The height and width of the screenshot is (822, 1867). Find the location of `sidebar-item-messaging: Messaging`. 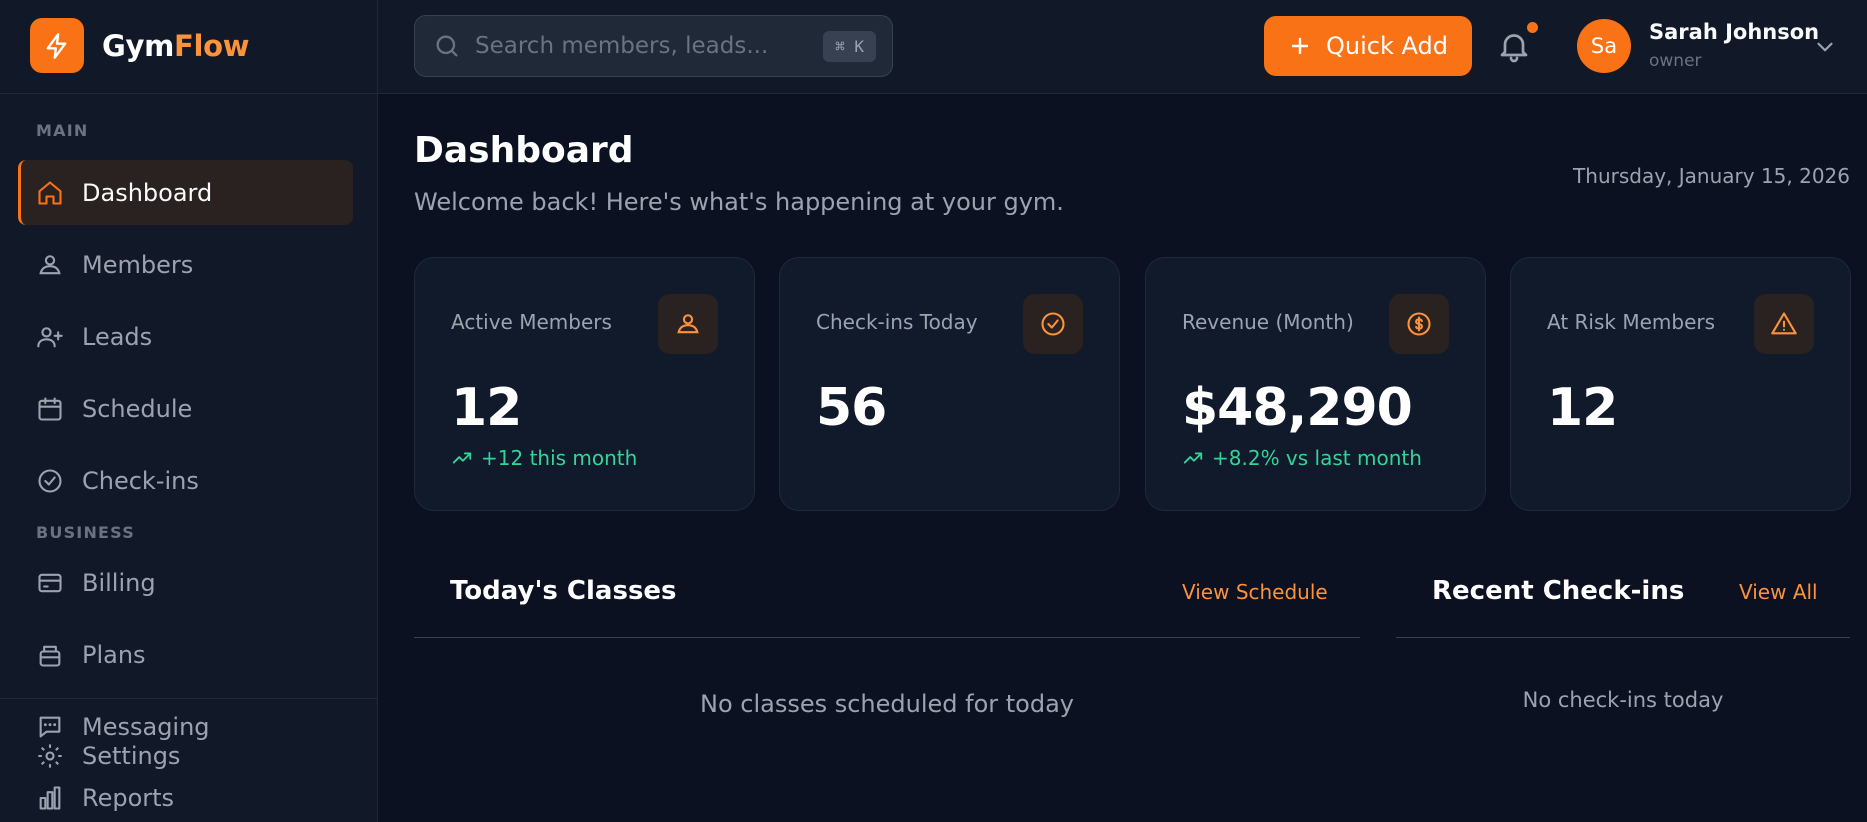

sidebar-item-messaging: Messaging is located at coordinates (123, 727).